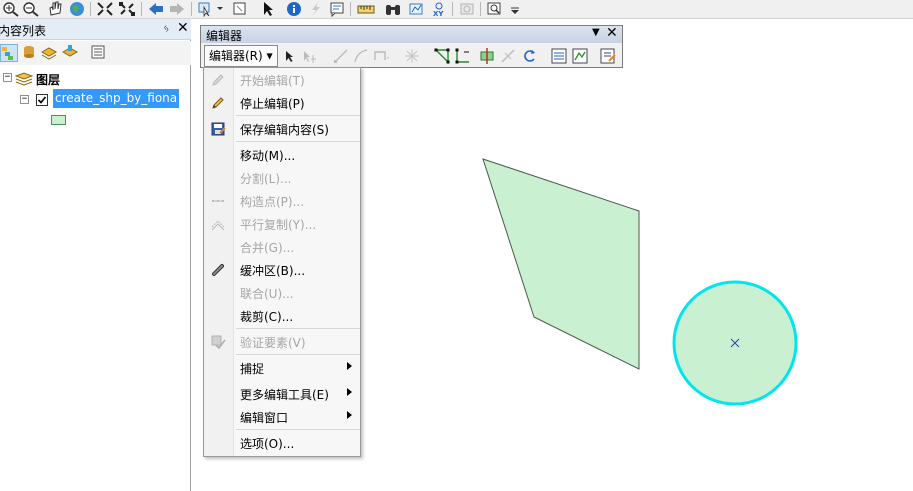 Image resolution: width=913 pixels, height=491 pixels. What do you see at coordinates (71, 53) in the screenshot?
I see `list-by-selection-icon` at bounding box center [71, 53].